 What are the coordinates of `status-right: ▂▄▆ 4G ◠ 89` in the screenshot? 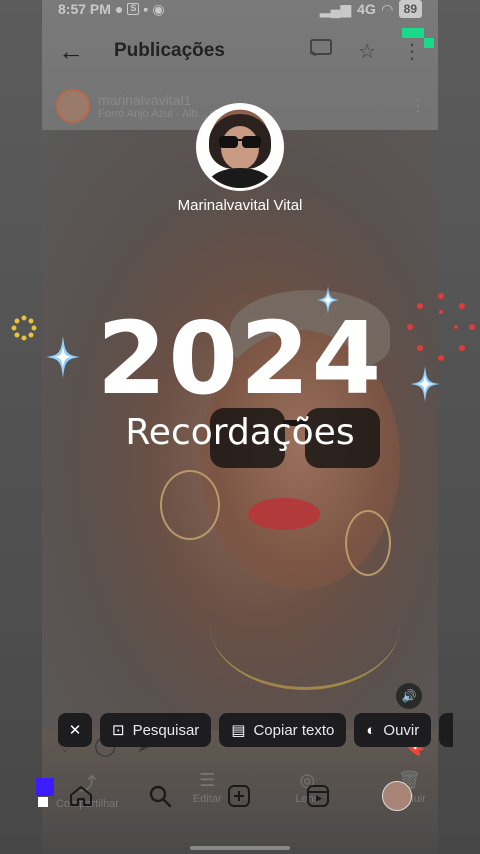 It's located at (371, 9).